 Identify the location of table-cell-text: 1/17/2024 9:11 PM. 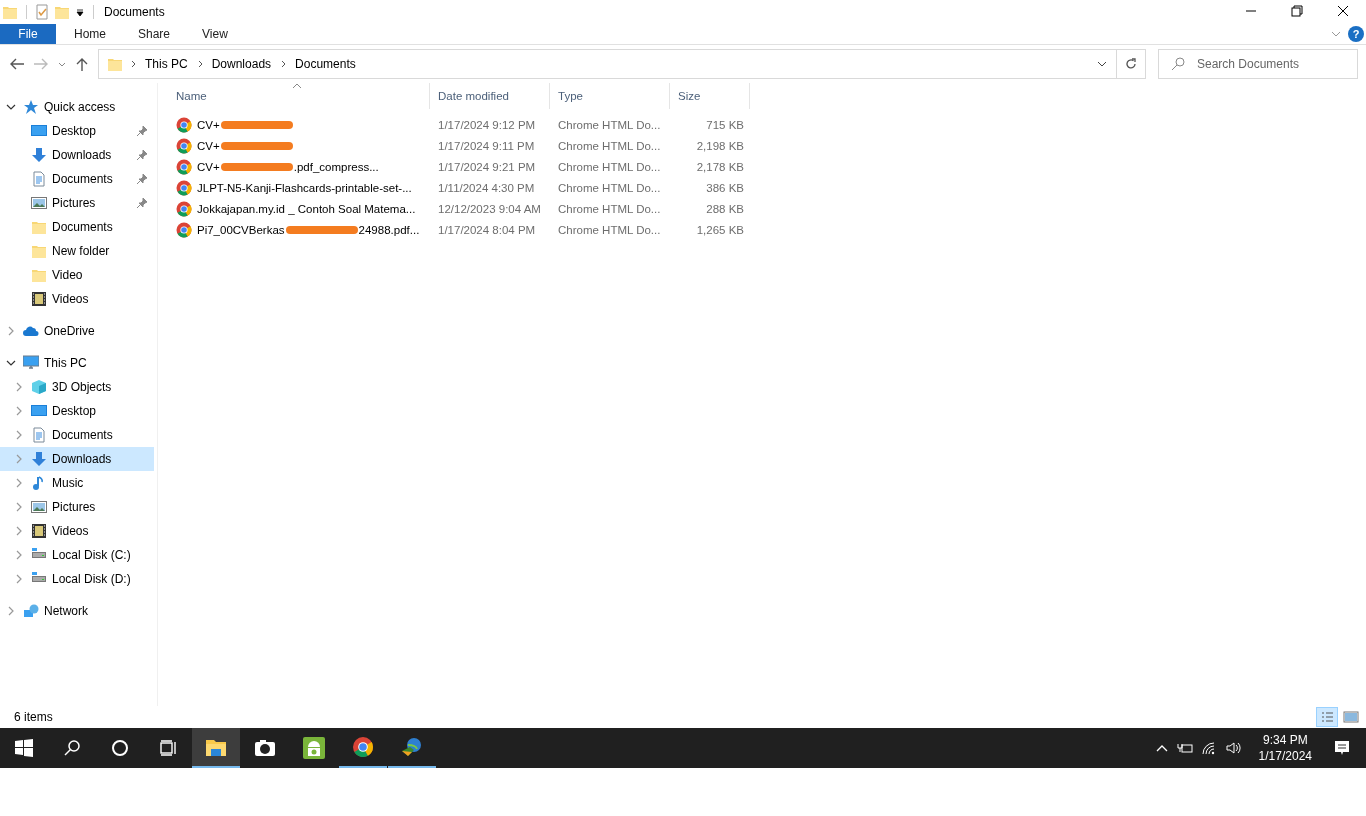
(486, 145).